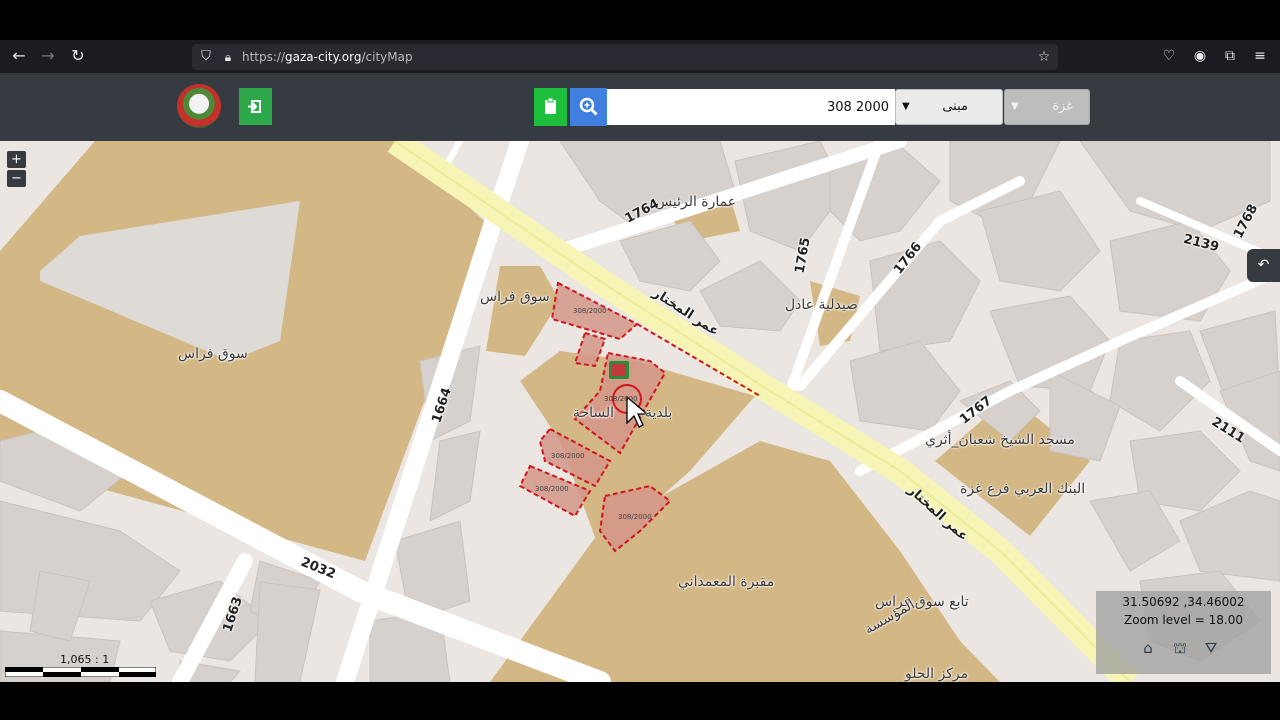 This screenshot has height=720, width=1280. What do you see at coordinates (78, 56) in the screenshot?
I see `reload-icon: ↻` at bounding box center [78, 56].